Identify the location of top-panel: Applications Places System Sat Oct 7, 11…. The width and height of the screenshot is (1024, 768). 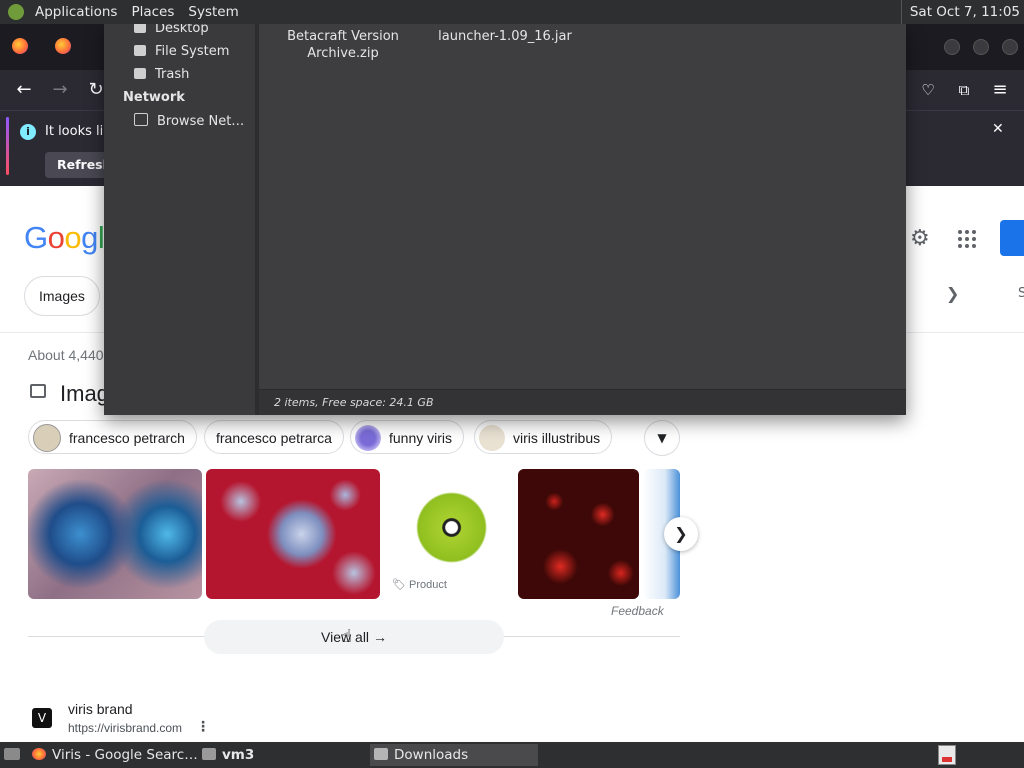
(512, 12).